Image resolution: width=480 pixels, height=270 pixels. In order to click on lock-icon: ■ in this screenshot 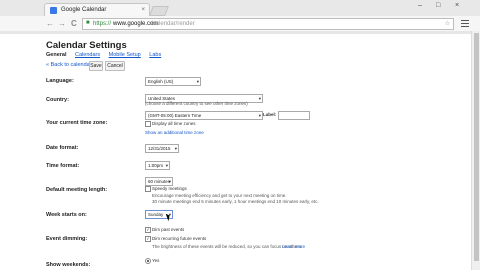, I will do `click(88, 23)`.